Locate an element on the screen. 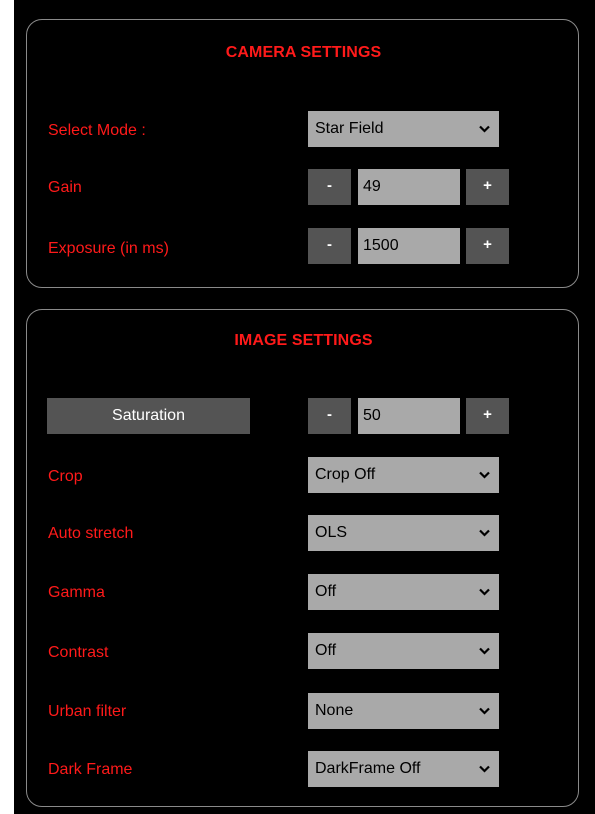  camera-settings-title: CAMERA SETTINGS is located at coordinates (303, 52).